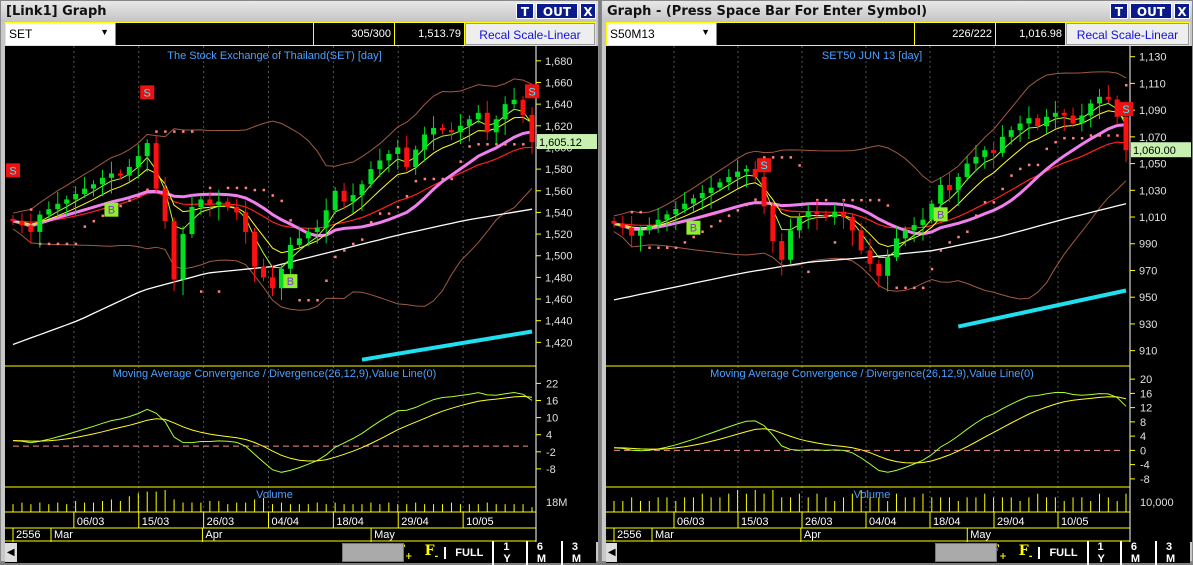  I want to click on symbol-select: SET ▼, so click(61, 34).